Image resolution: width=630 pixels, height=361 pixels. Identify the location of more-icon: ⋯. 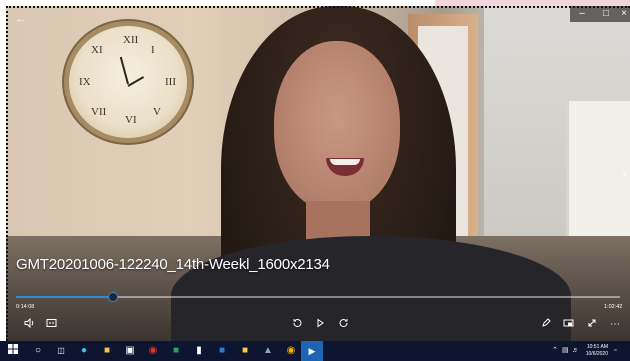
(615, 324).